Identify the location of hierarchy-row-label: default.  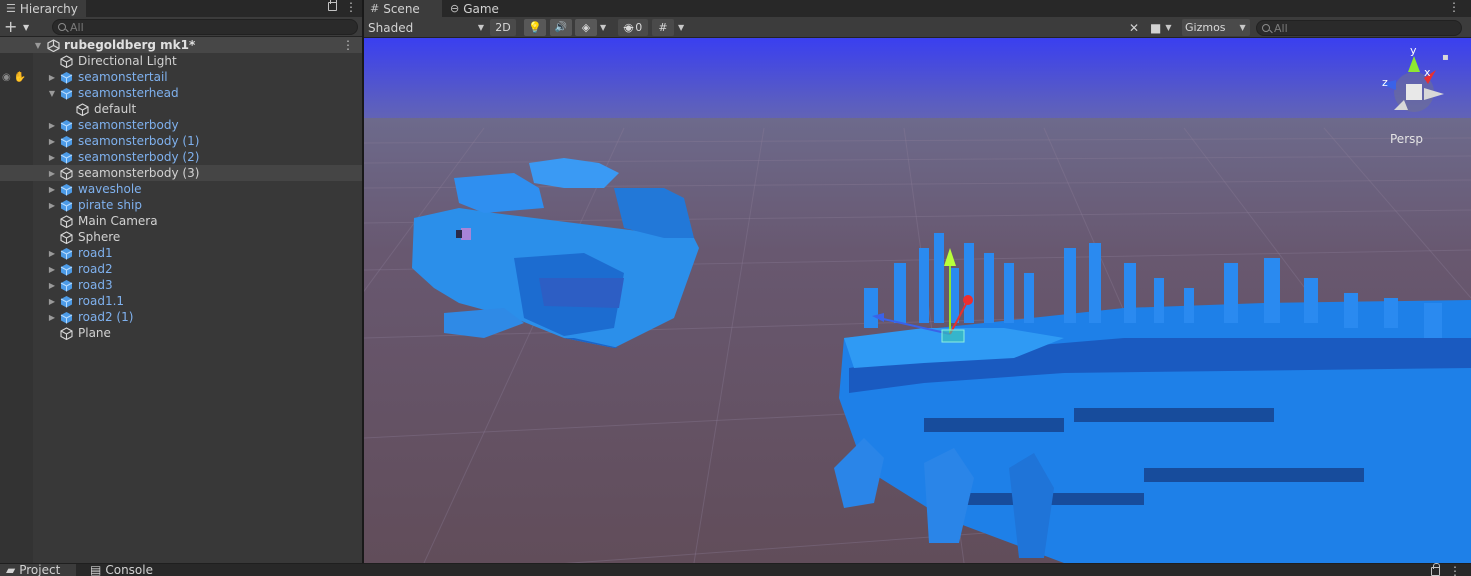
(115, 109).